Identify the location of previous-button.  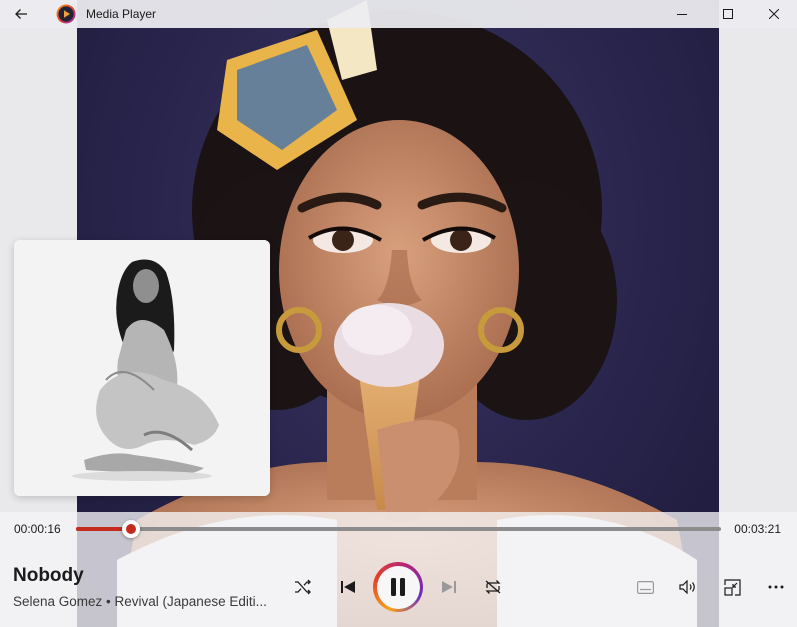
(348, 587).